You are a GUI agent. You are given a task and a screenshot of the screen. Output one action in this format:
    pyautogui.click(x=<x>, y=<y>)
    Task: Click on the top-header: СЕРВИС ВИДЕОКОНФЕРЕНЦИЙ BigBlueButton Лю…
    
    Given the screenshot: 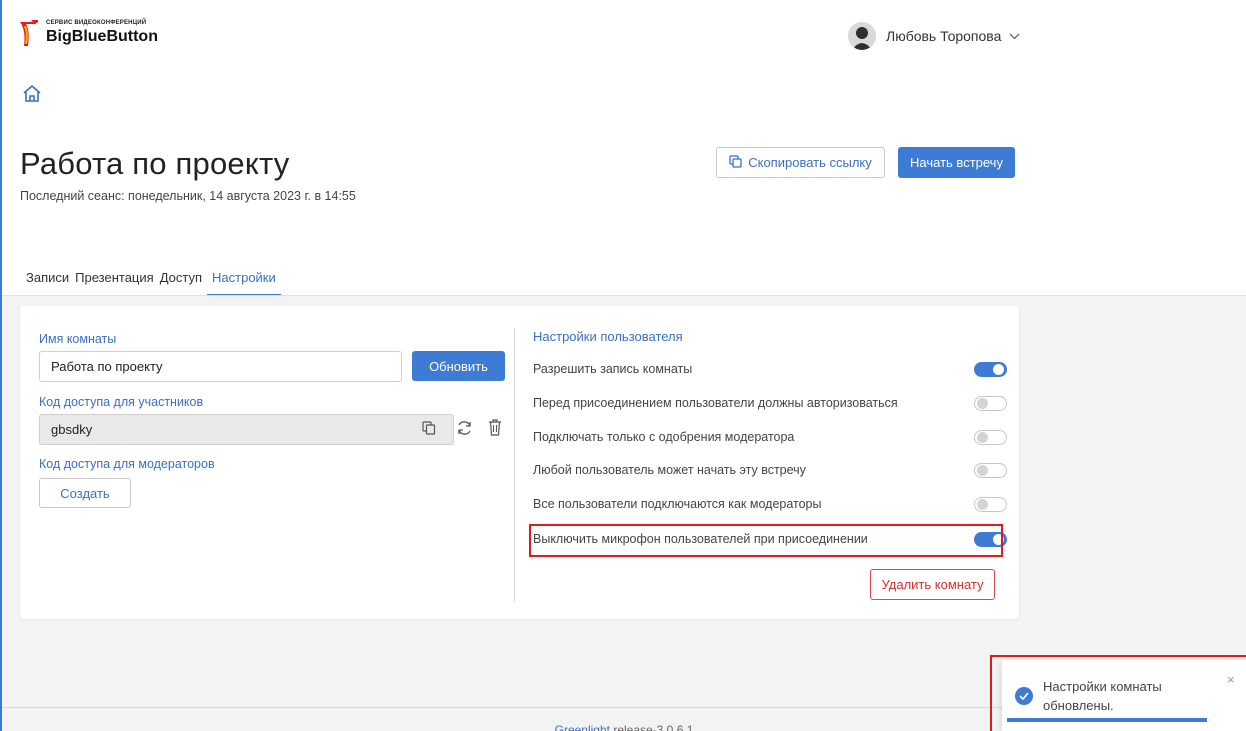 What is the action you would take?
    pyautogui.click(x=624, y=37)
    